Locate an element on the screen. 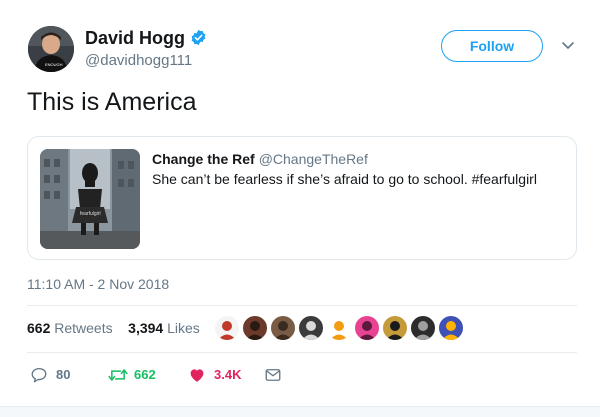 Image resolution: width=600 pixels, height=417 pixels. author-handle: @davidhogg111 is located at coordinates (138, 60).